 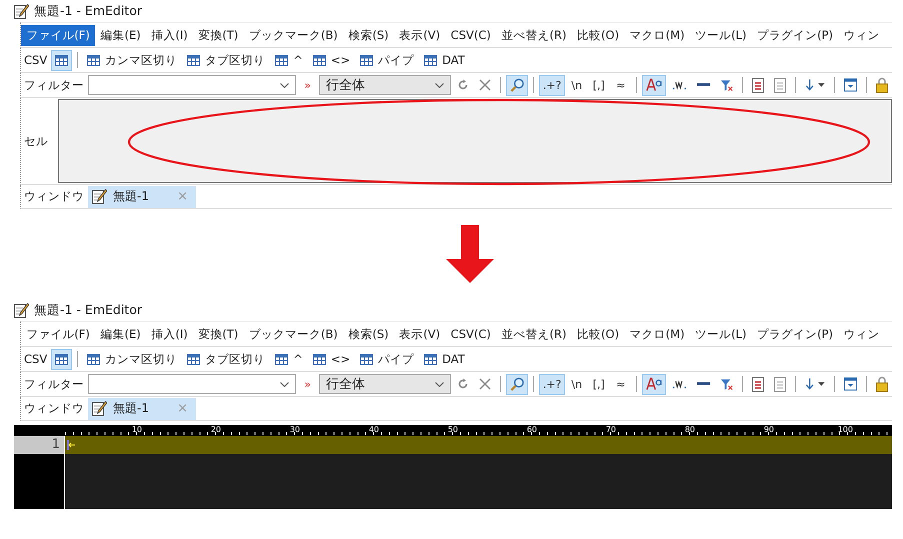 I want to click on down-arrow-dropdown-icon, so click(x=815, y=85).